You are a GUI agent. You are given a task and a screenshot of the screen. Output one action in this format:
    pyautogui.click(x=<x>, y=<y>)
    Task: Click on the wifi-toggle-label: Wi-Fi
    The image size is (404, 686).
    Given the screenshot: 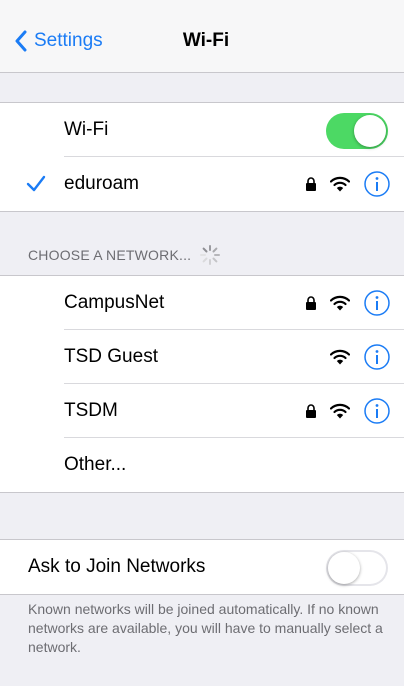 What is the action you would take?
    pyautogui.click(x=86, y=129)
    